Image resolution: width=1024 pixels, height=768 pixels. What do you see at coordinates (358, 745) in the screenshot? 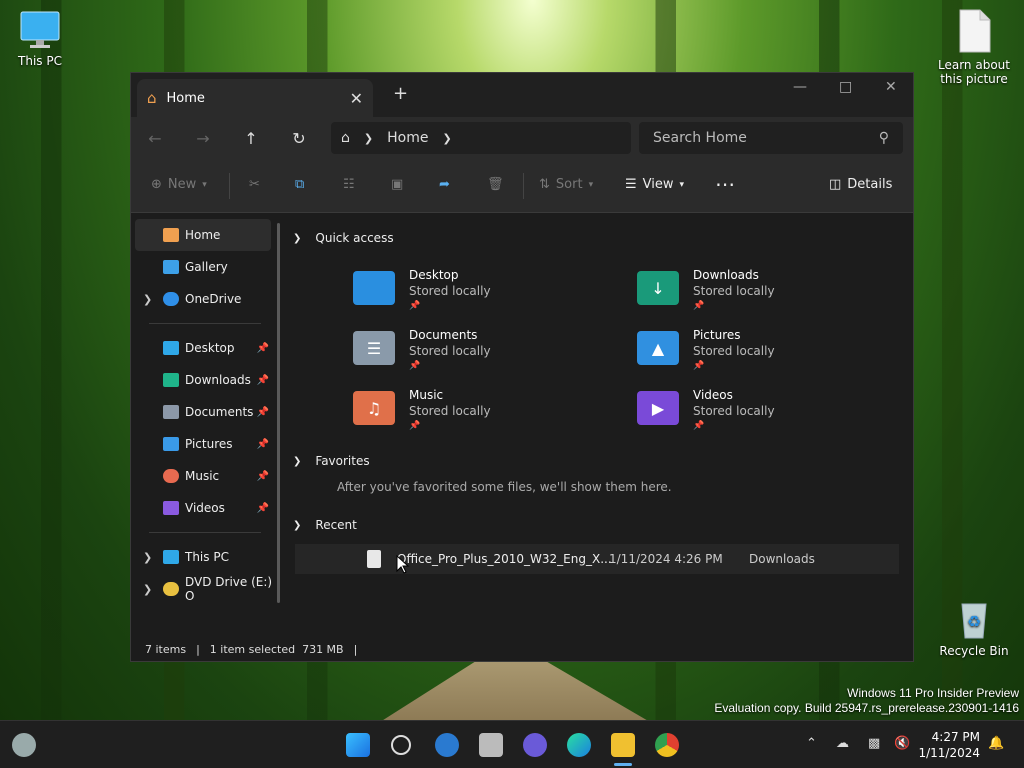
I see `start-icon` at bounding box center [358, 745].